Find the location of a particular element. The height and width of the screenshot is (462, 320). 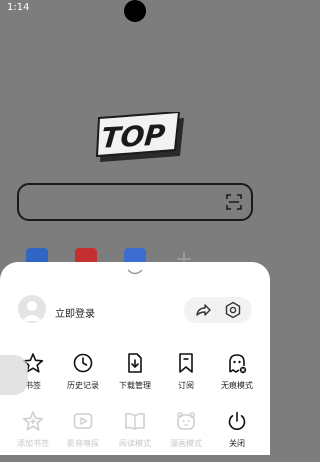

settings-icon is located at coordinates (233, 310).